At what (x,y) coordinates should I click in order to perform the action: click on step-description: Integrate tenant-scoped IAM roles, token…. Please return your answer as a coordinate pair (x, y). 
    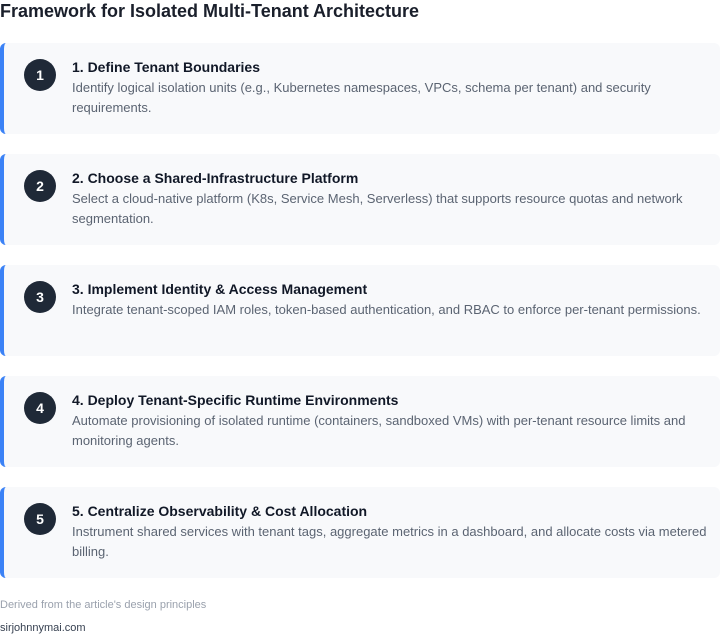
    Looking at the image, I should click on (386, 309).